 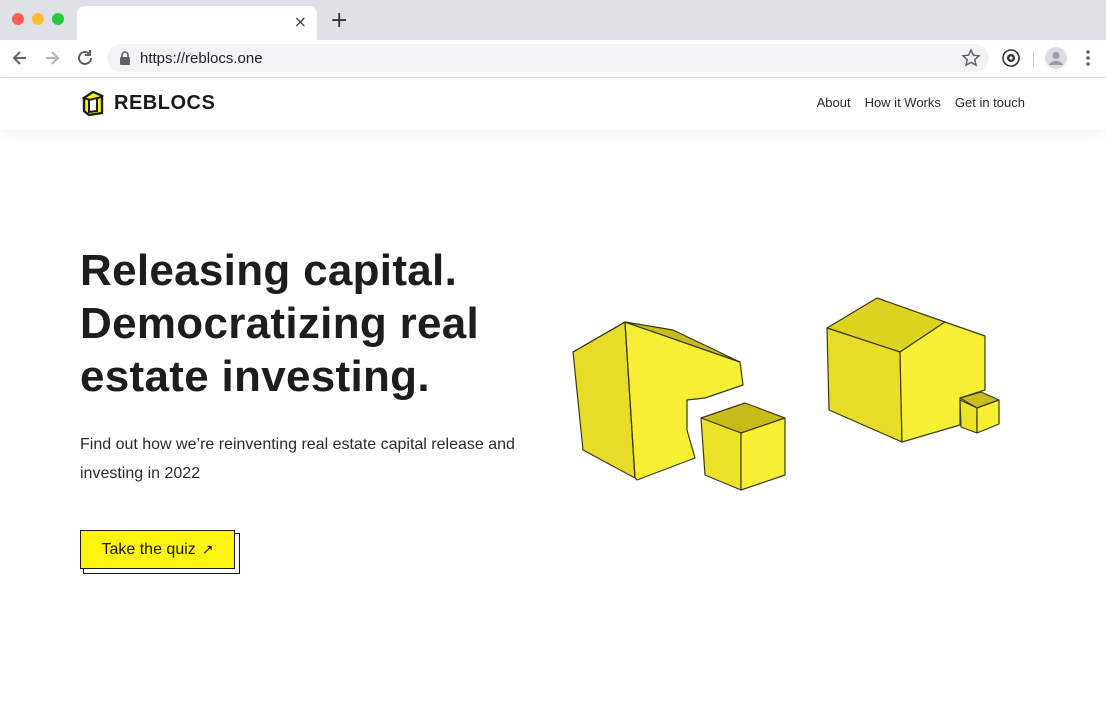 What do you see at coordinates (679, 406) in the screenshot?
I see `large-house-illustration` at bounding box center [679, 406].